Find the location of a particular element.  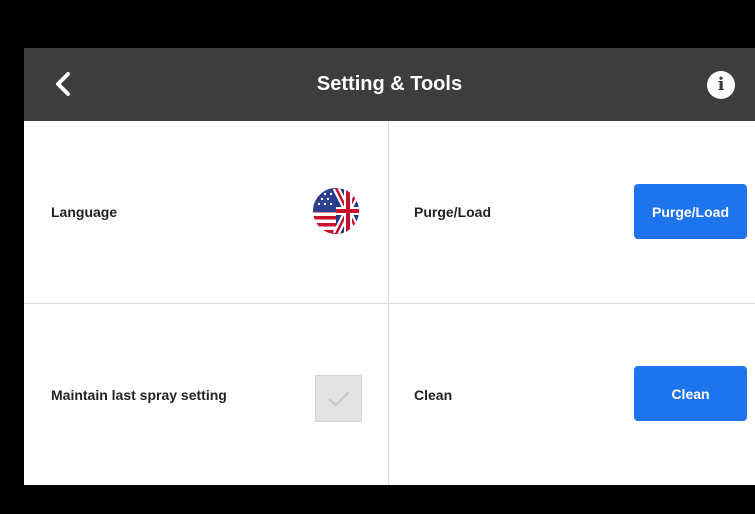

clean-button: Clean is located at coordinates (690, 393).